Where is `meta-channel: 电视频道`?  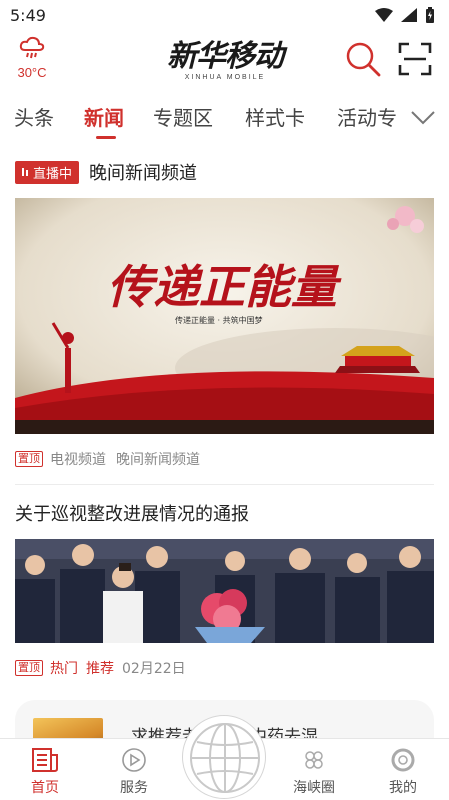 meta-channel: 电视频道 is located at coordinates (78, 460).